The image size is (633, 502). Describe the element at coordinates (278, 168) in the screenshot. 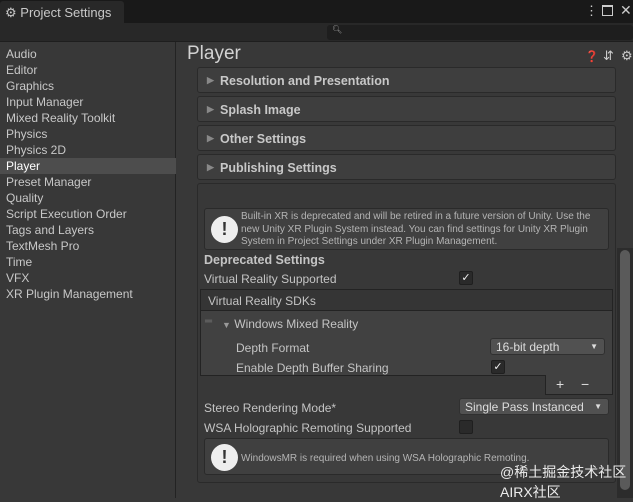

I see `foldout-label: Publishing Settings` at that location.